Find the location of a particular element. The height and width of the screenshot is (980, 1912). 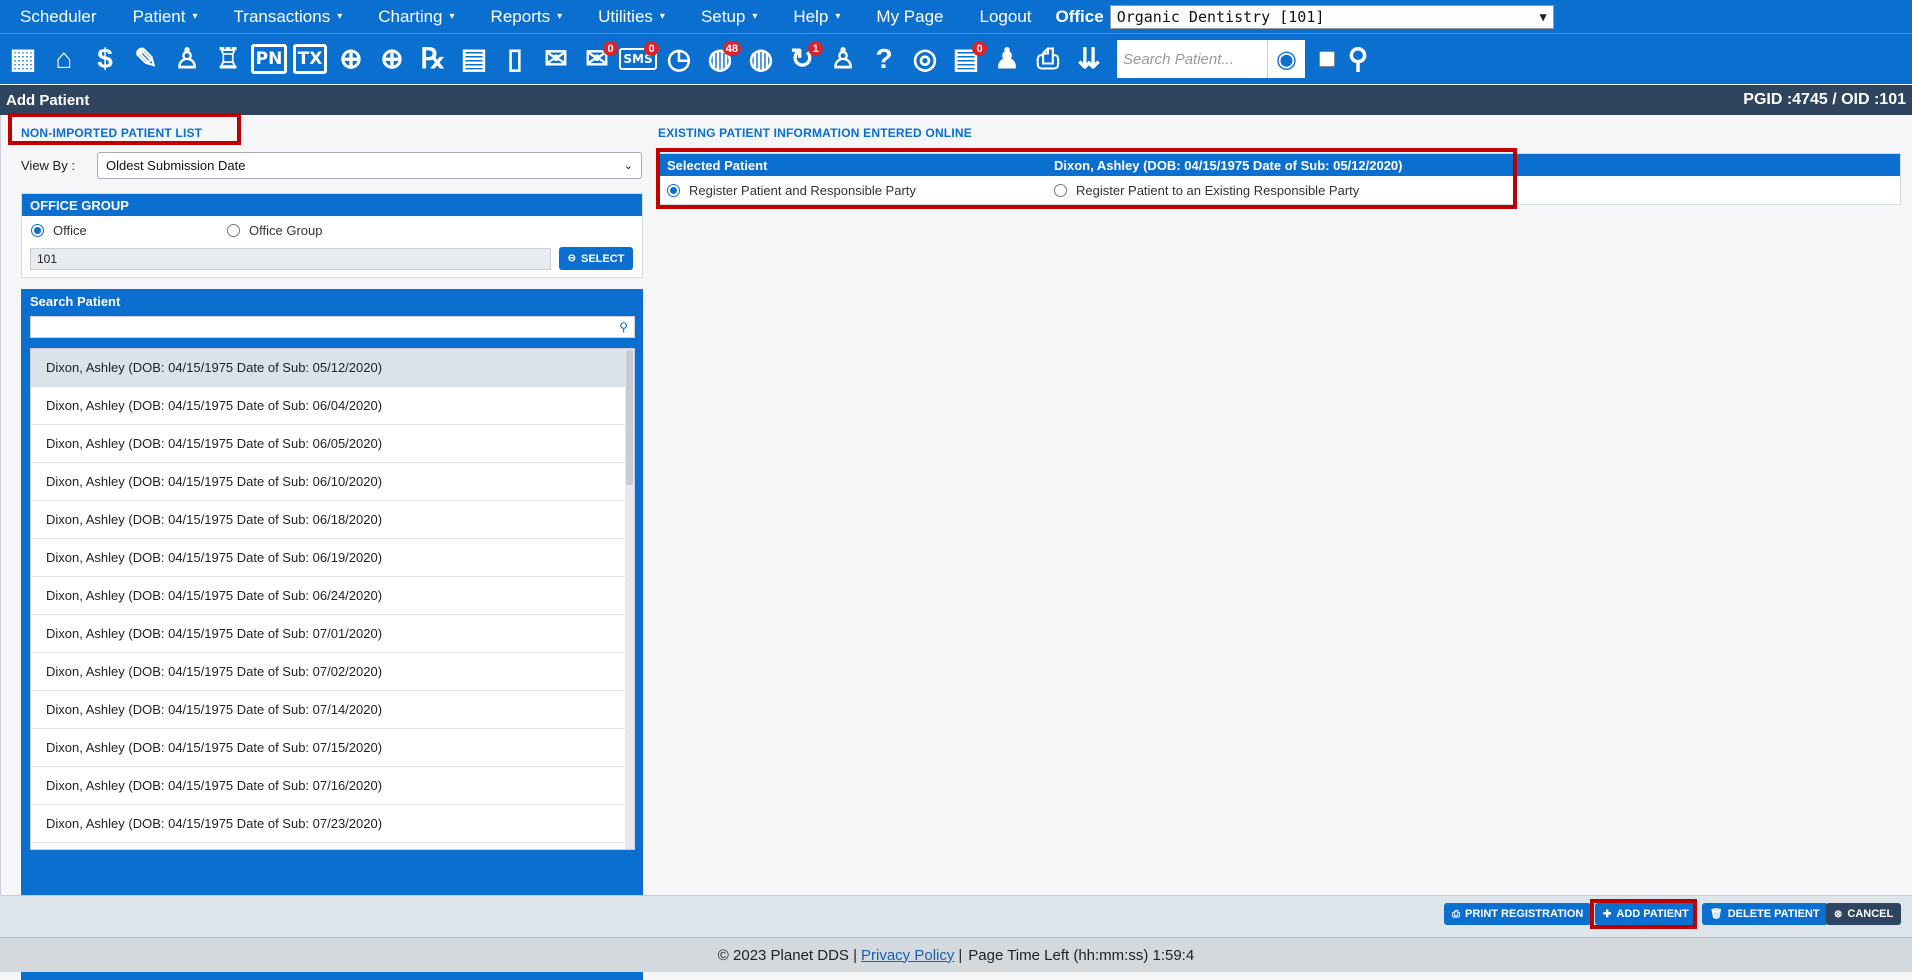

document-glyph: ▯ is located at coordinates (515, 58).